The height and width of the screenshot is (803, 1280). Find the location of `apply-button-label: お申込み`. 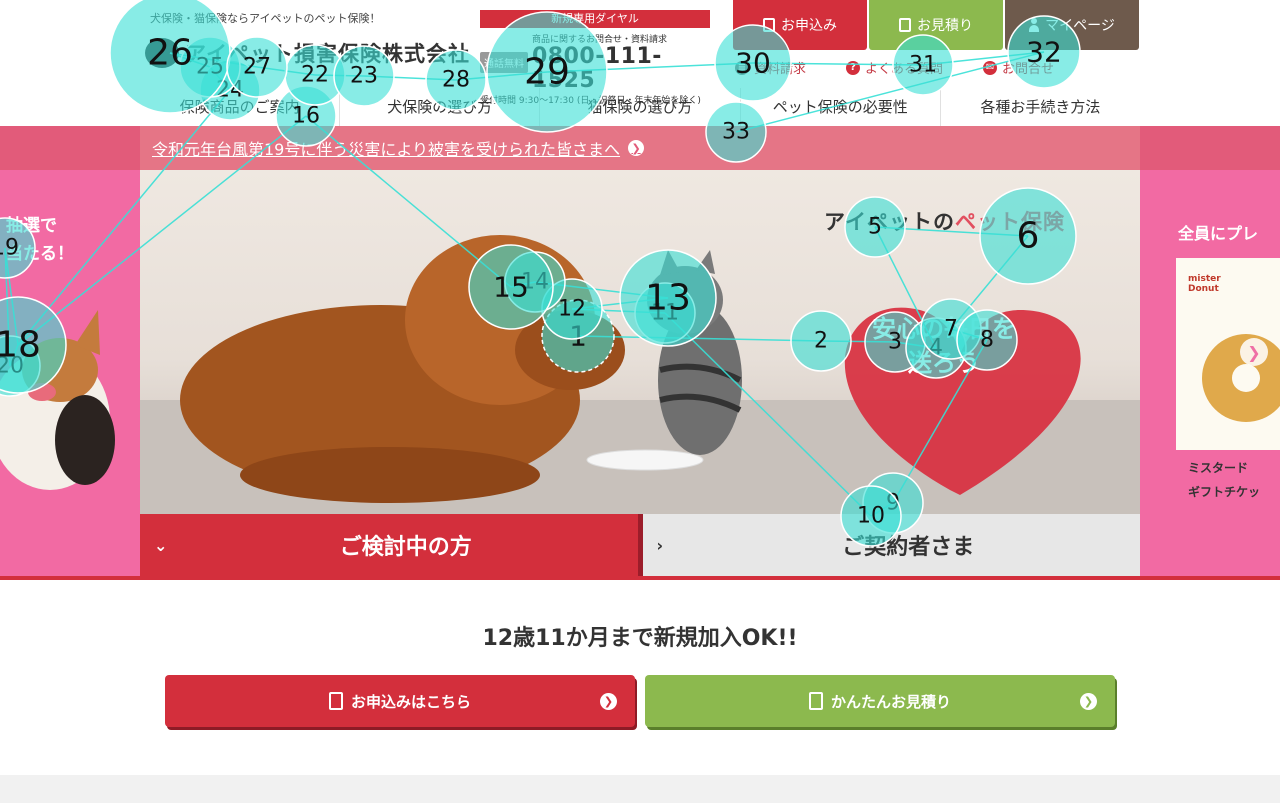

apply-button-label: お申込み is located at coordinates (809, 26).